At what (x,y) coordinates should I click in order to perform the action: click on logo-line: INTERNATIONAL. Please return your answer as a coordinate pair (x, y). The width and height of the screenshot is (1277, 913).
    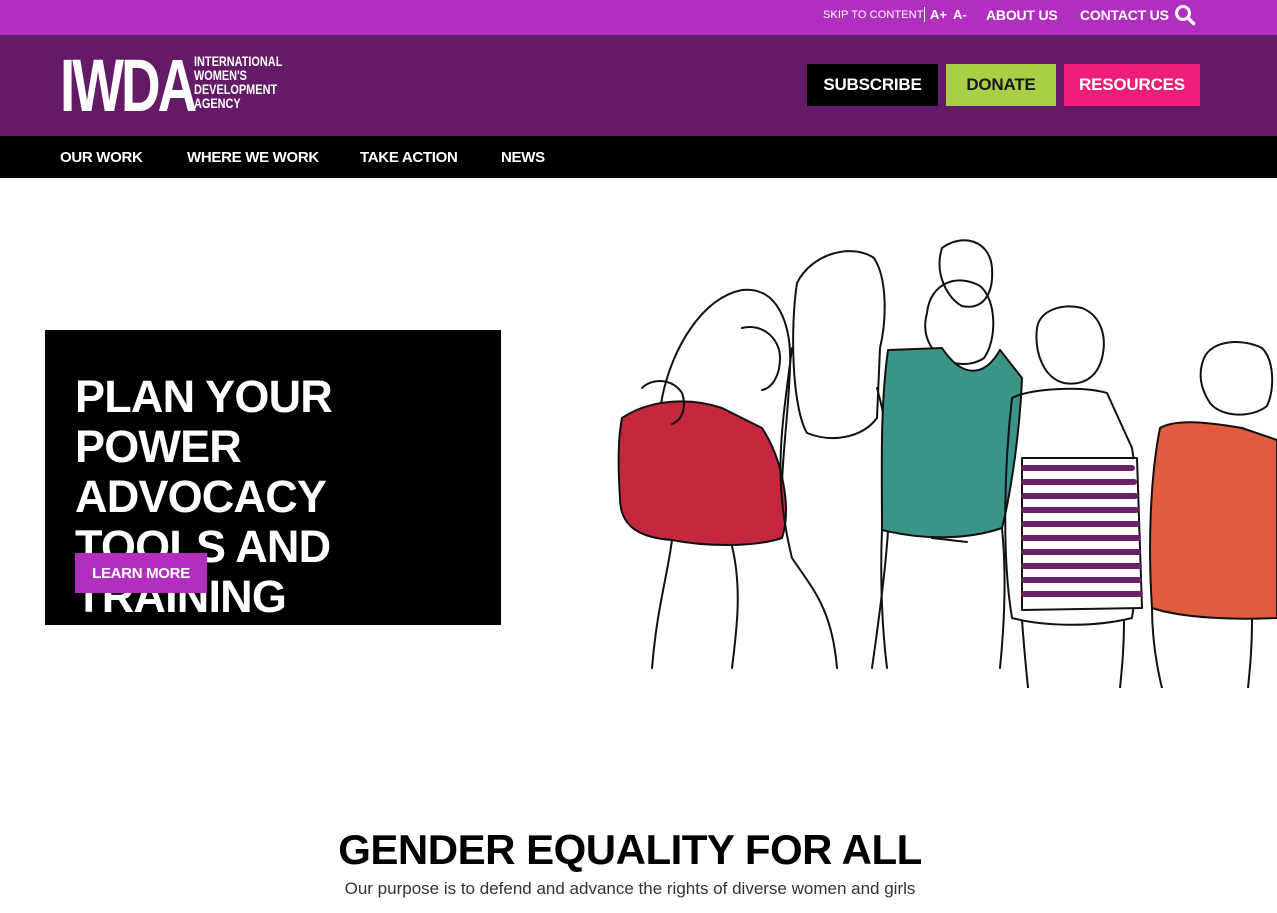
    Looking at the image, I should click on (238, 61).